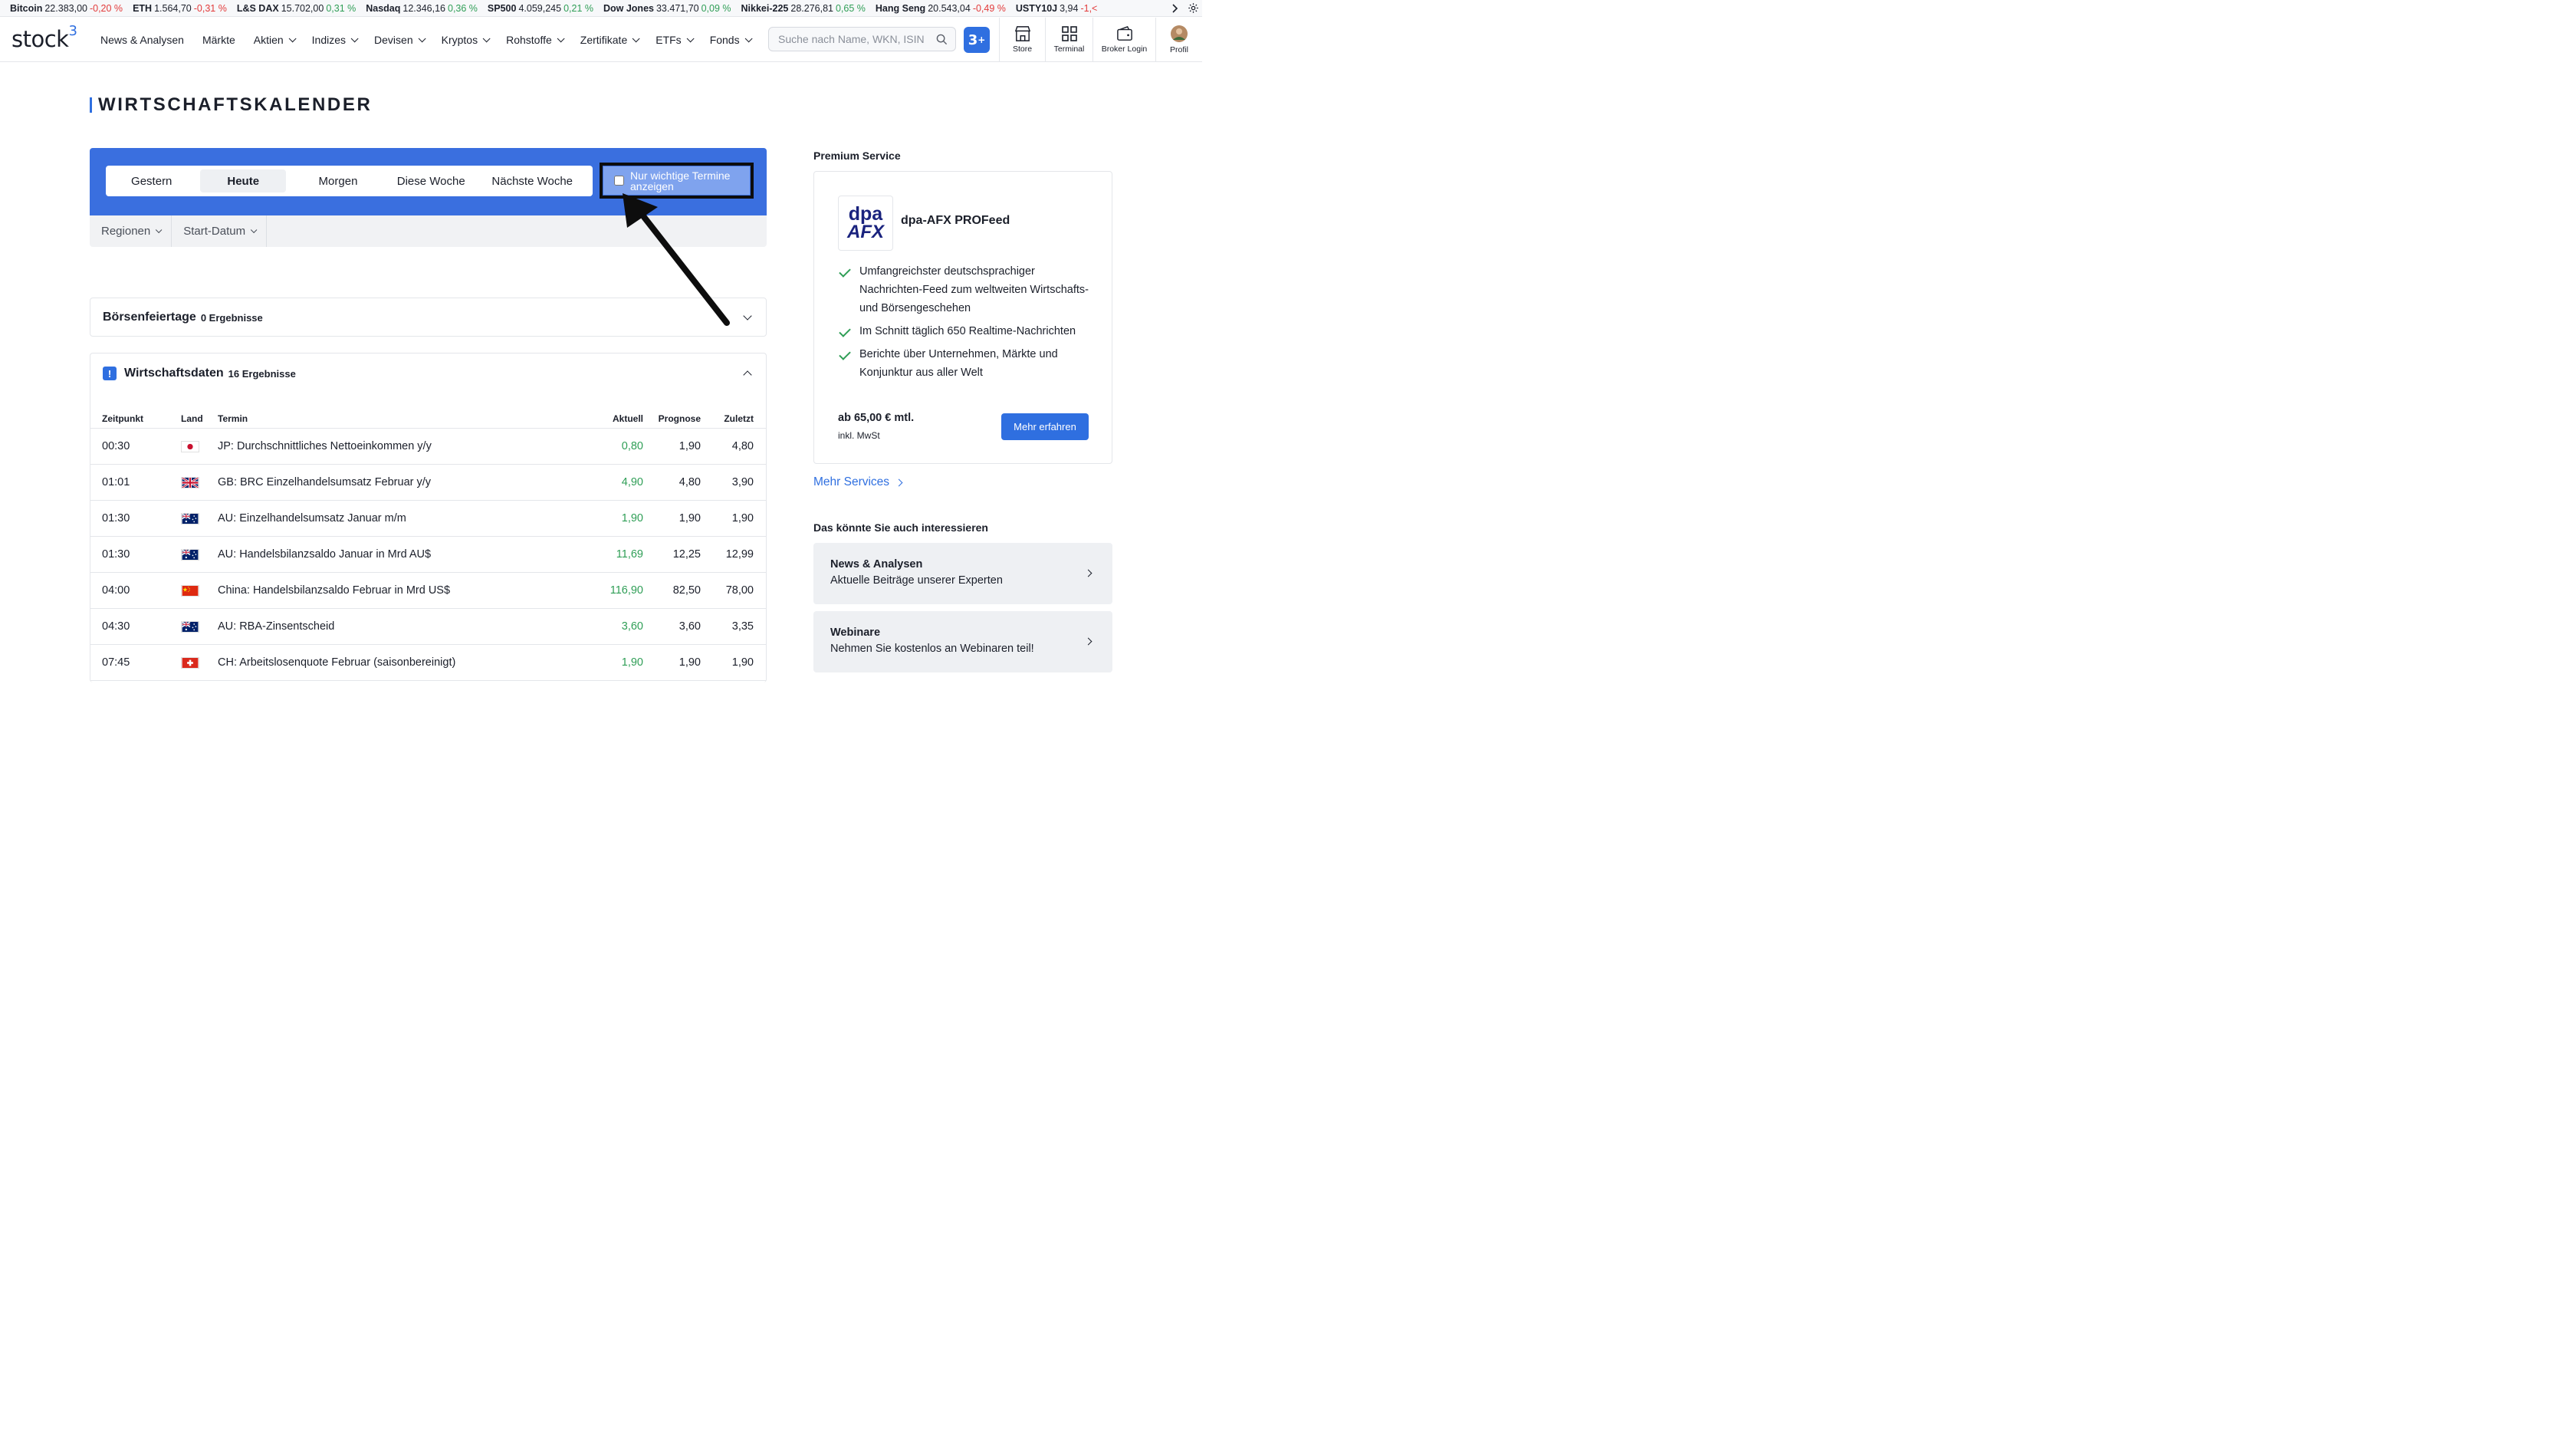  What do you see at coordinates (142, 40) in the screenshot?
I see `nav-item-news-analysen: News & Analysen` at bounding box center [142, 40].